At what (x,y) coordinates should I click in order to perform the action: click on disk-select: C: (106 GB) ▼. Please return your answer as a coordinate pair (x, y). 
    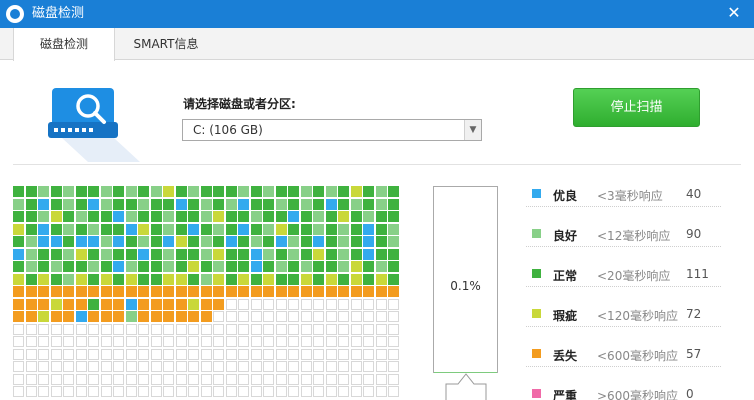
    Looking at the image, I should click on (332, 130).